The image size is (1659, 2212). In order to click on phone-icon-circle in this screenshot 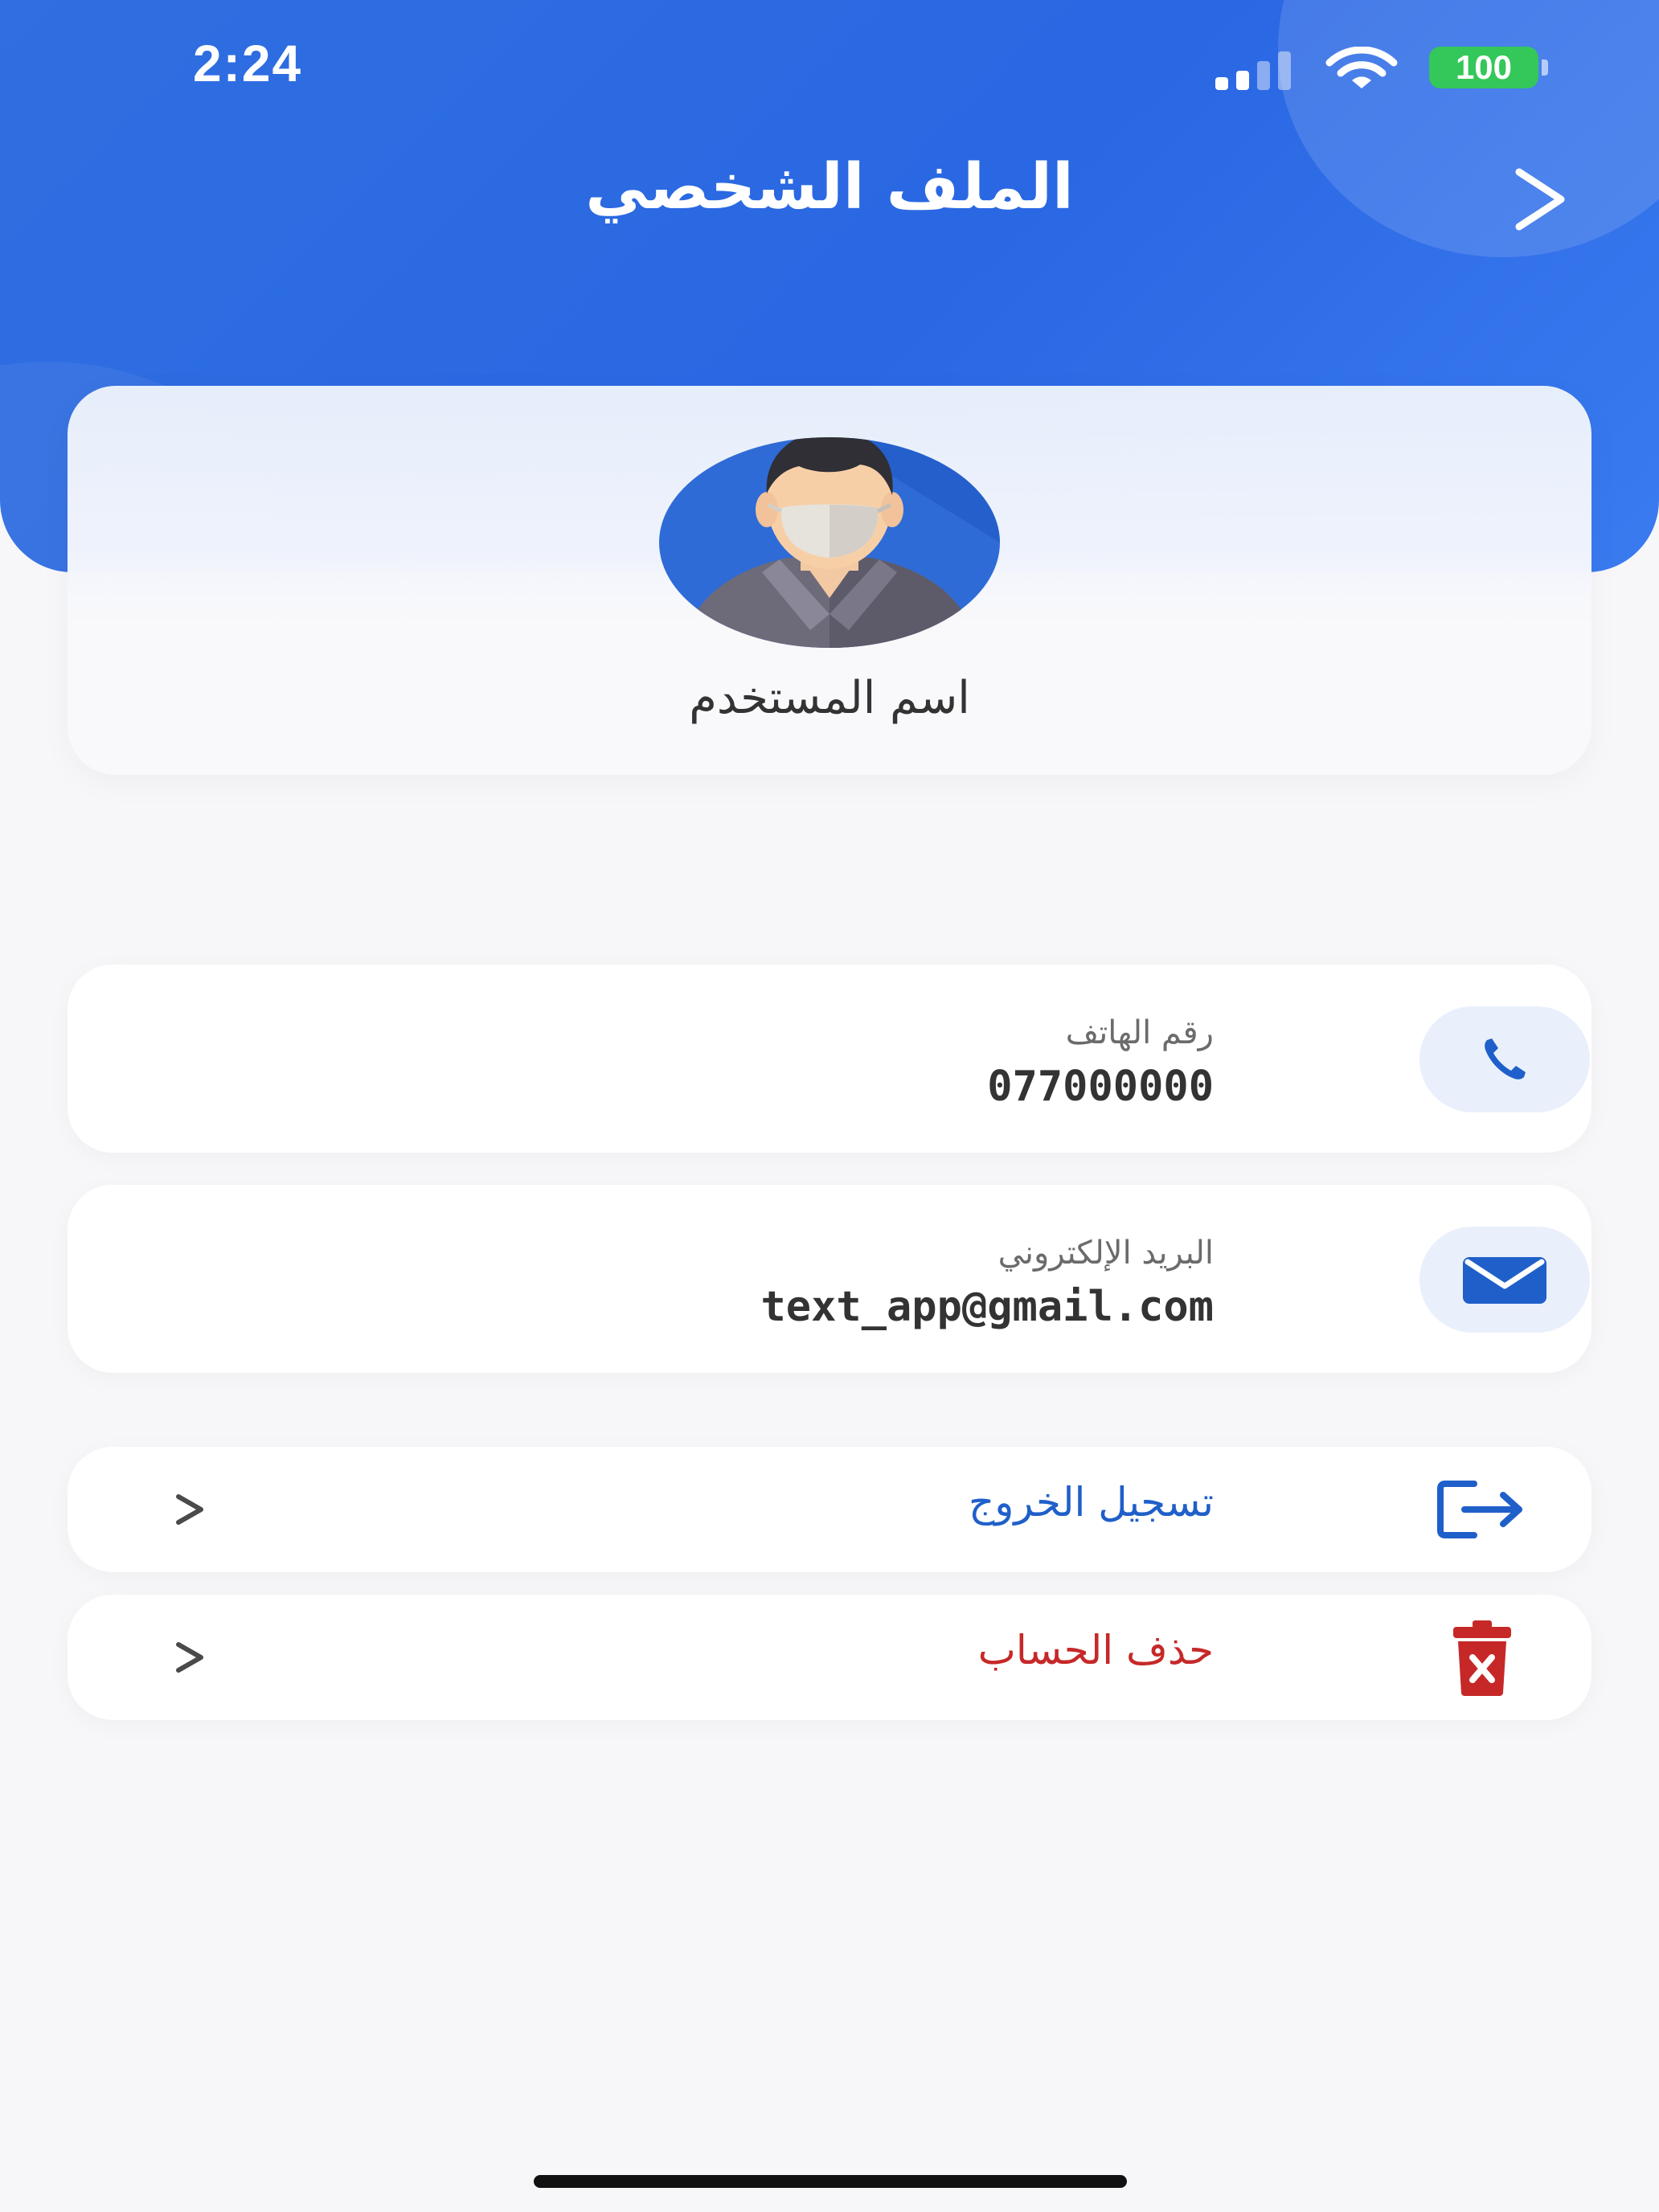, I will do `click(1504, 1059)`.